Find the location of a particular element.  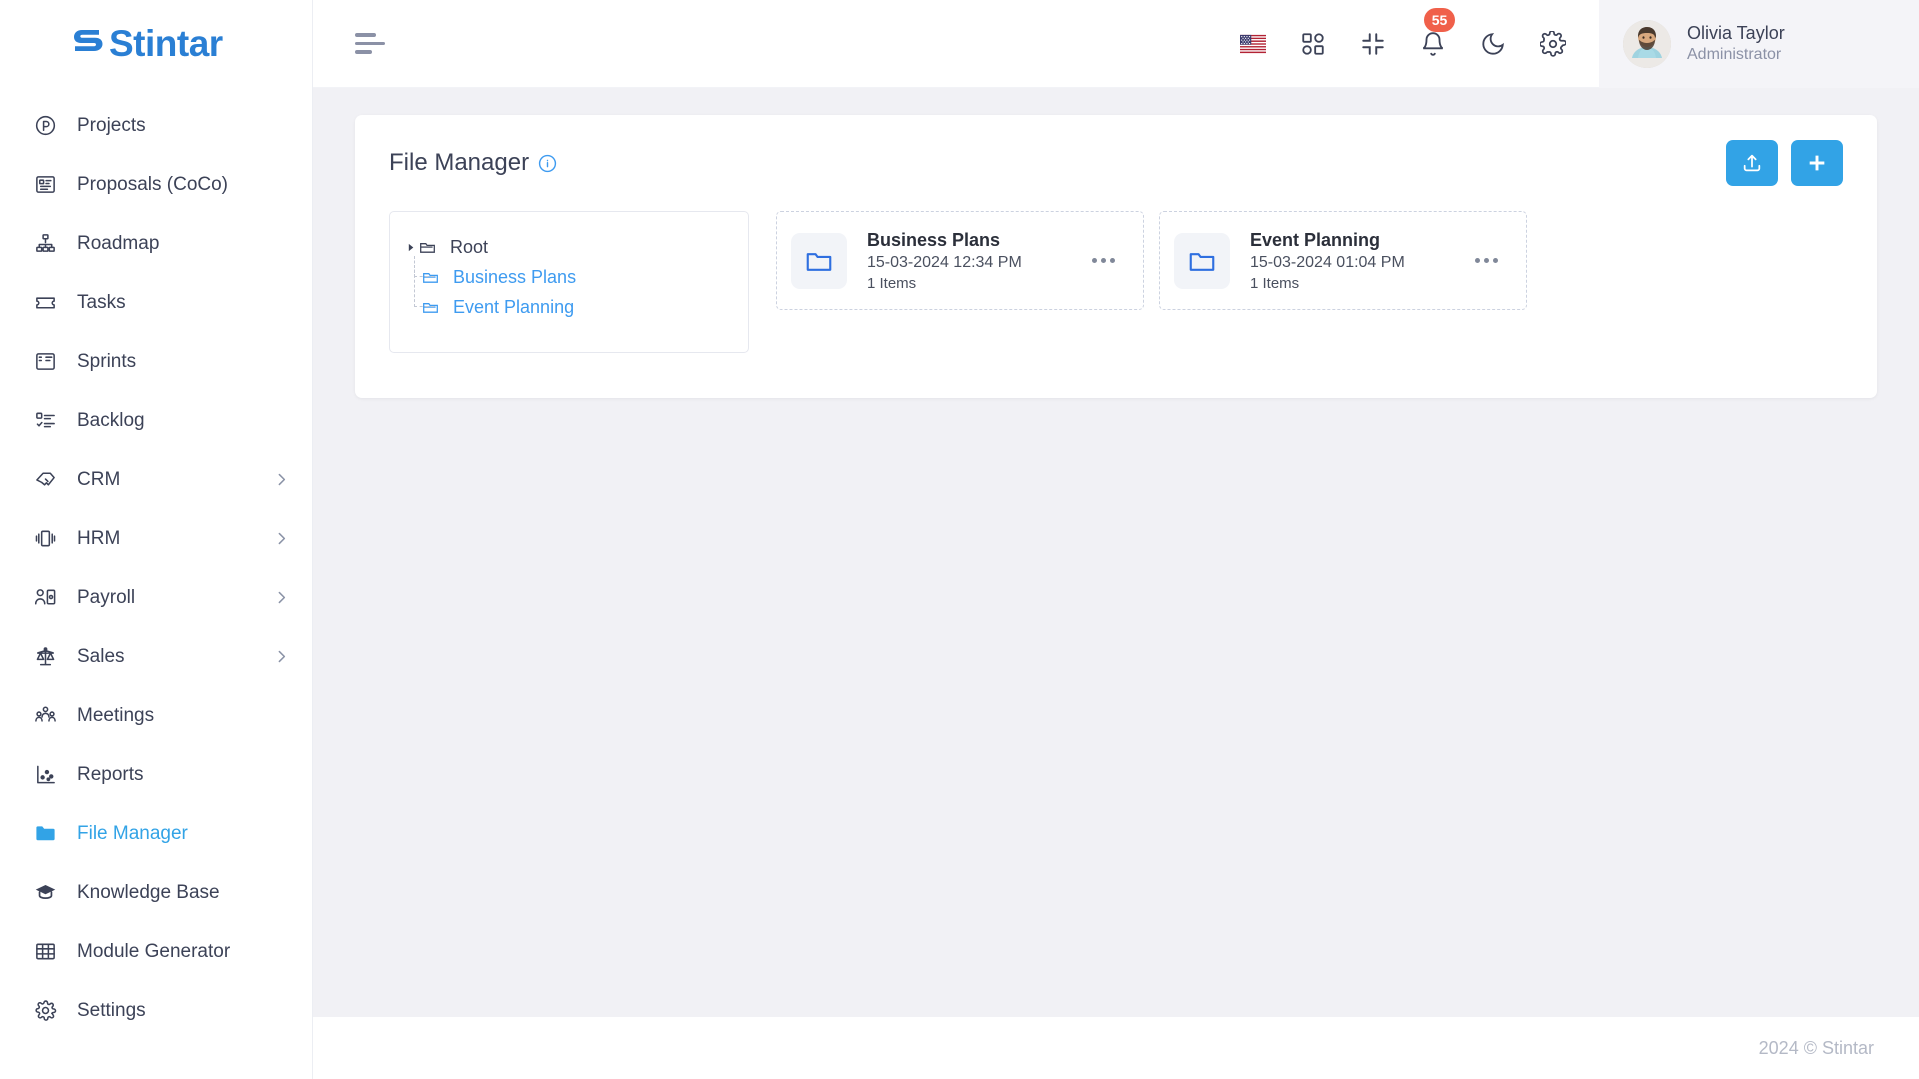

brand-logo: Stintar is located at coordinates (156, 44).